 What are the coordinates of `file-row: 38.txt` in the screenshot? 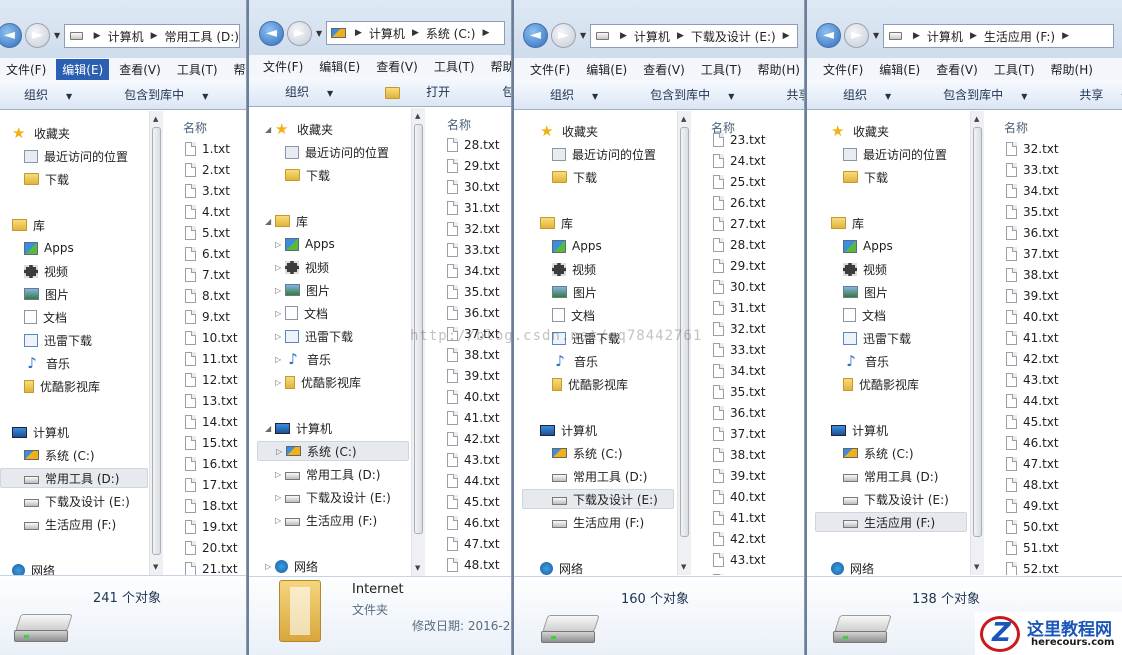 It's located at (739, 455).